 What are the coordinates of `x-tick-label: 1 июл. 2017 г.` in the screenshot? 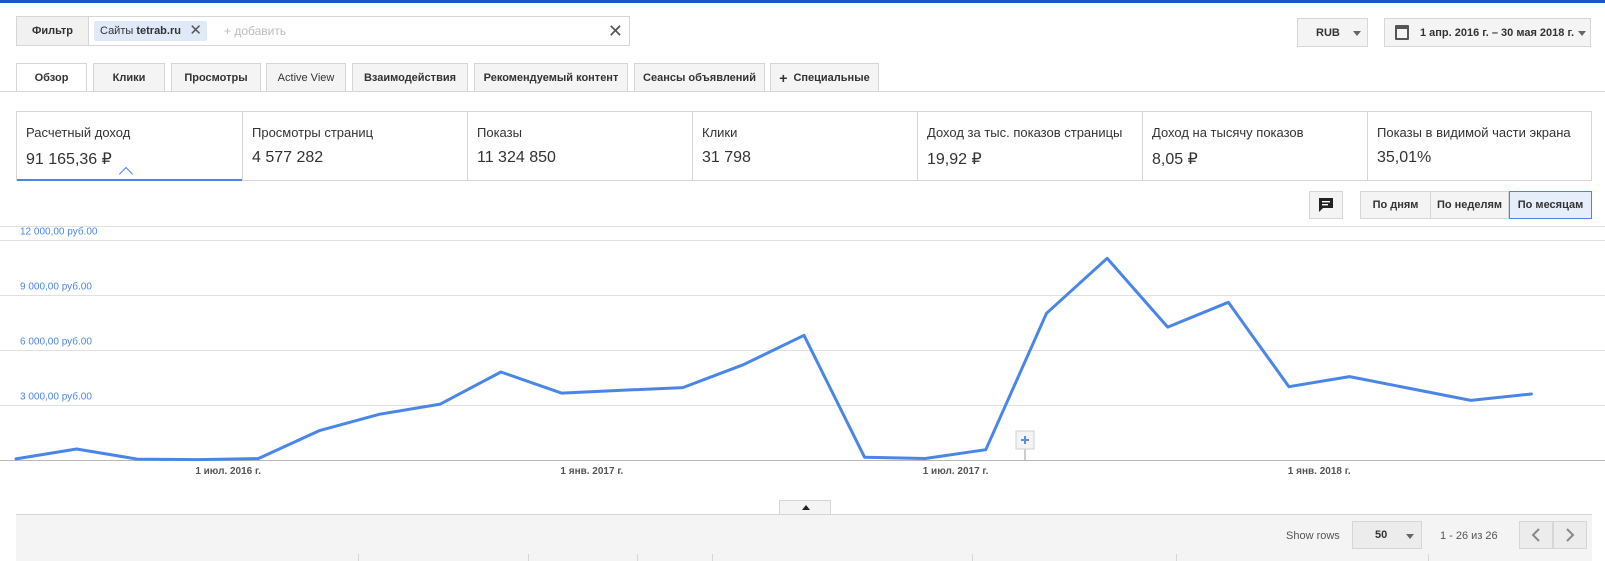 It's located at (956, 471).